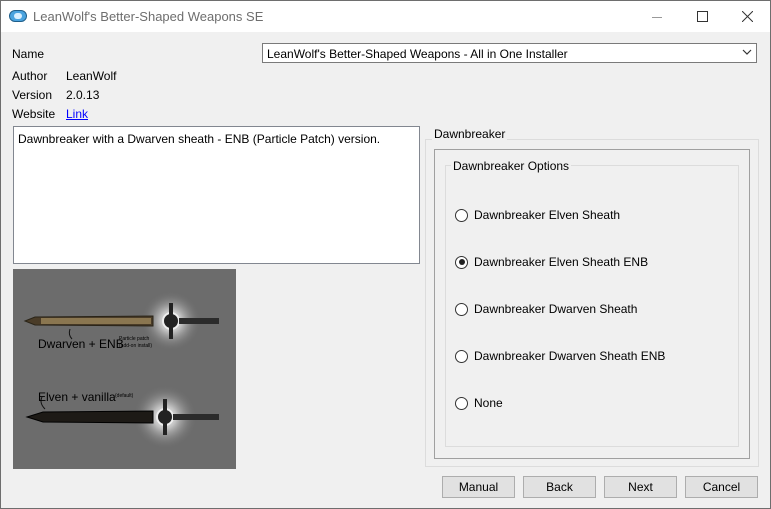 The image size is (771, 509). I want to click on dawnbreaker-options-title: Dawnbreaker Options, so click(511, 166).